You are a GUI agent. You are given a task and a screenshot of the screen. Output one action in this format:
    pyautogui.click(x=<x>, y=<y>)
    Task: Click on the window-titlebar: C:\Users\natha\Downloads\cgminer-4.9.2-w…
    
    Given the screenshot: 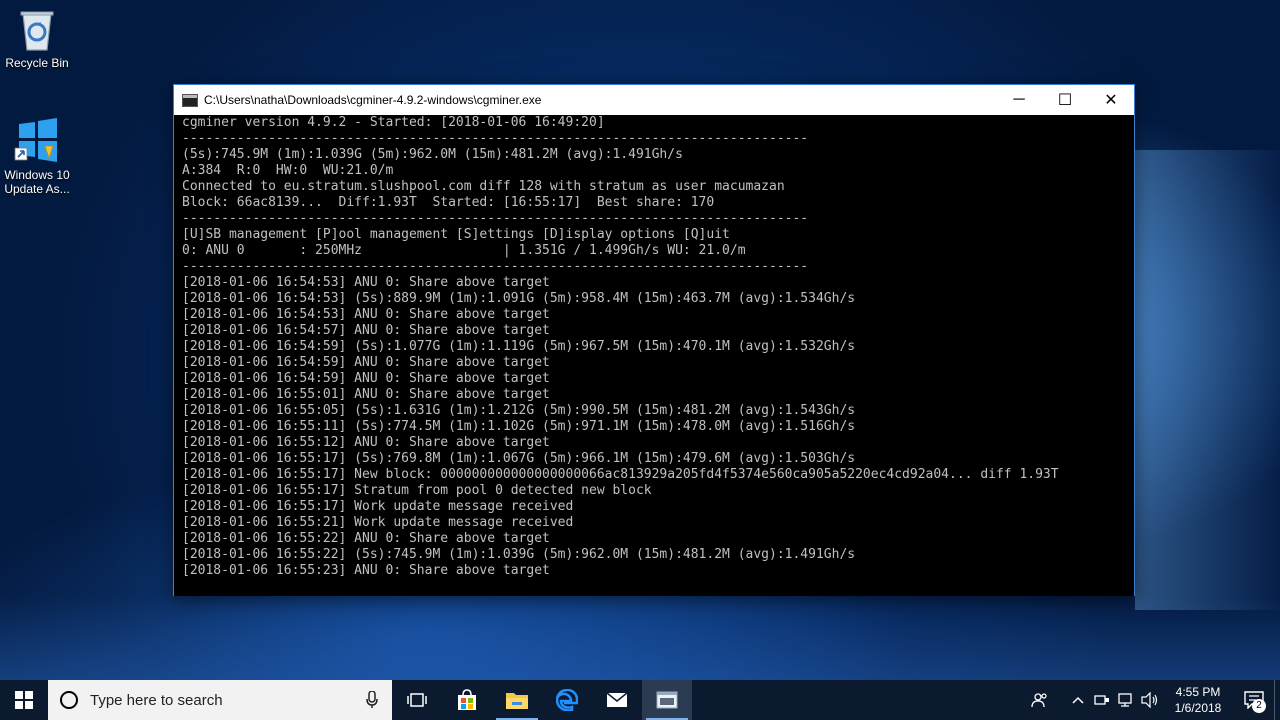 What is the action you would take?
    pyautogui.click(x=654, y=100)
    